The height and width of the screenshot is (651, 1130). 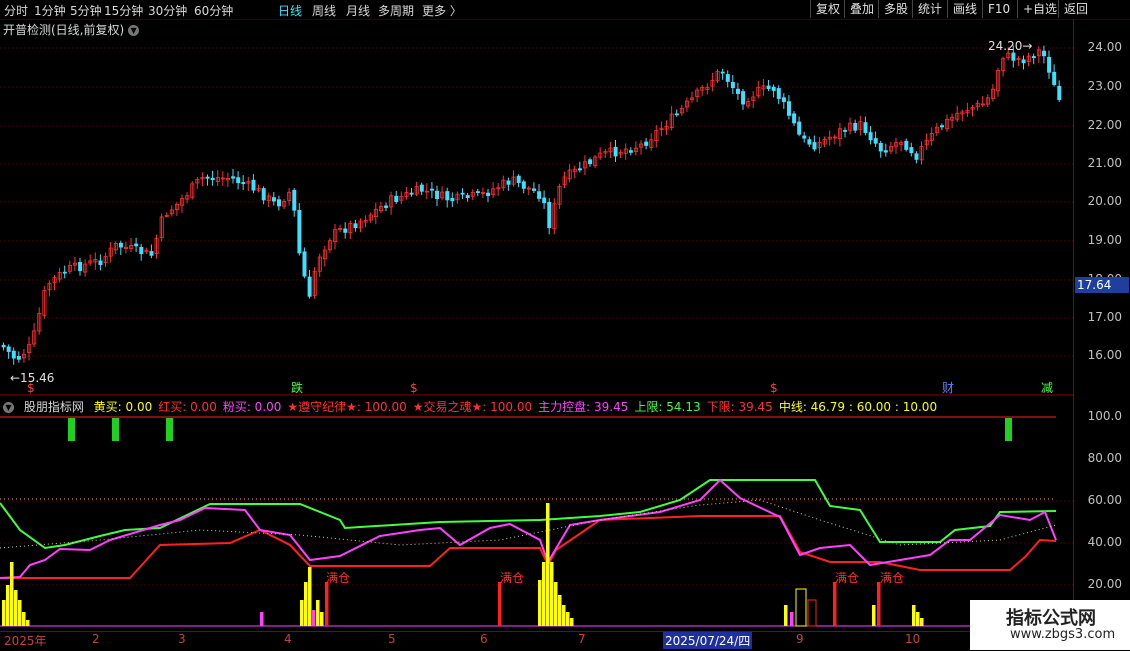 I want to click on cursor-date: 2025/07/24/四, so click(x=708, y=640).